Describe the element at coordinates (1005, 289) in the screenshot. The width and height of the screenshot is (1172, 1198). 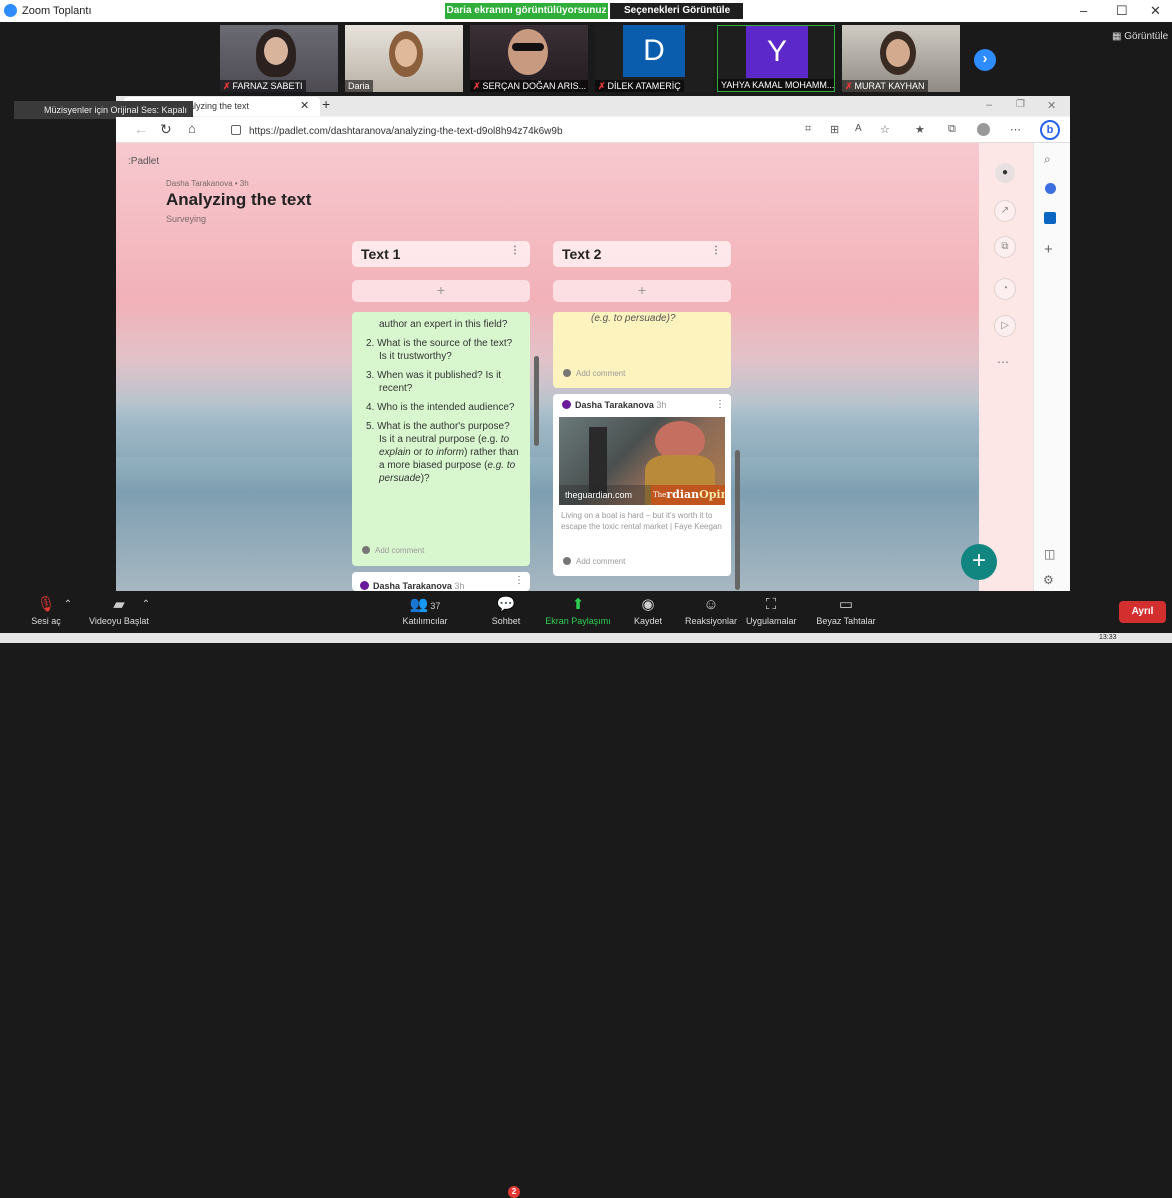
I see `notifications-icon: ◔` at that location.